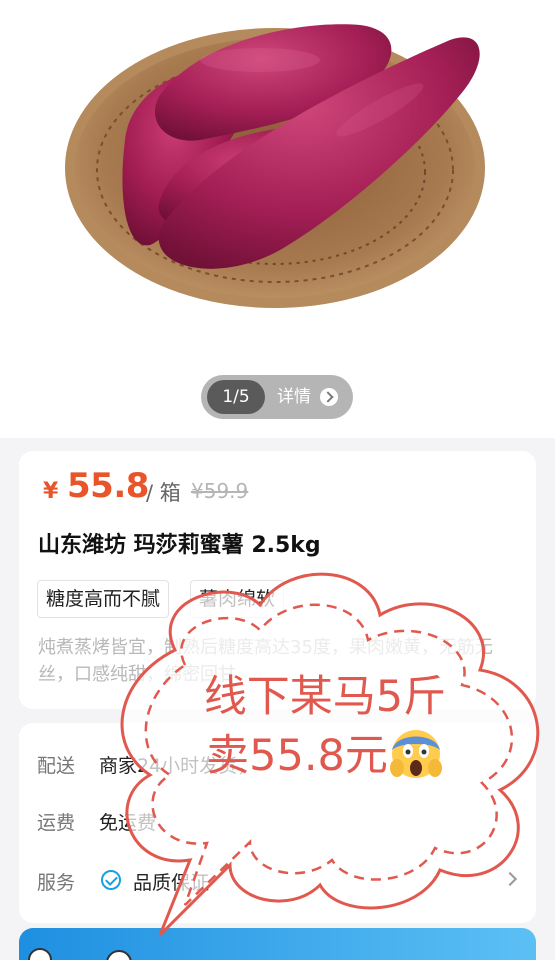  What do you see at coordinates (179, 545) in the screenshot?
I see `product-title: 山东潍坊 玛莎莉蜜薯 2.5kg` at bounding box center [179, 545].